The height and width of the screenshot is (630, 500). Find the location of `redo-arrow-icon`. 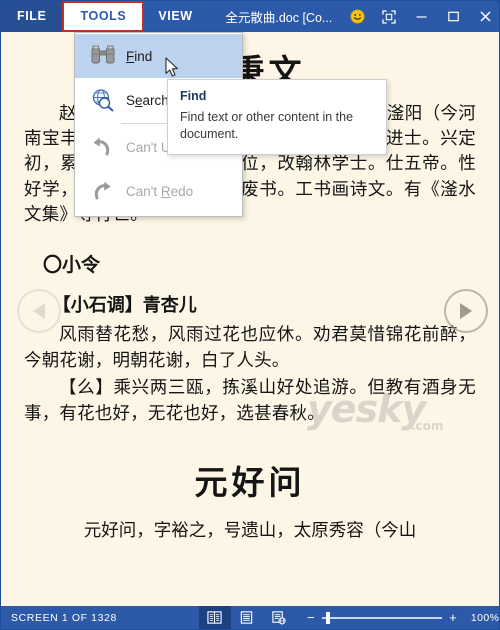

redo-arrow-icon is located at coordinates (103, 191).